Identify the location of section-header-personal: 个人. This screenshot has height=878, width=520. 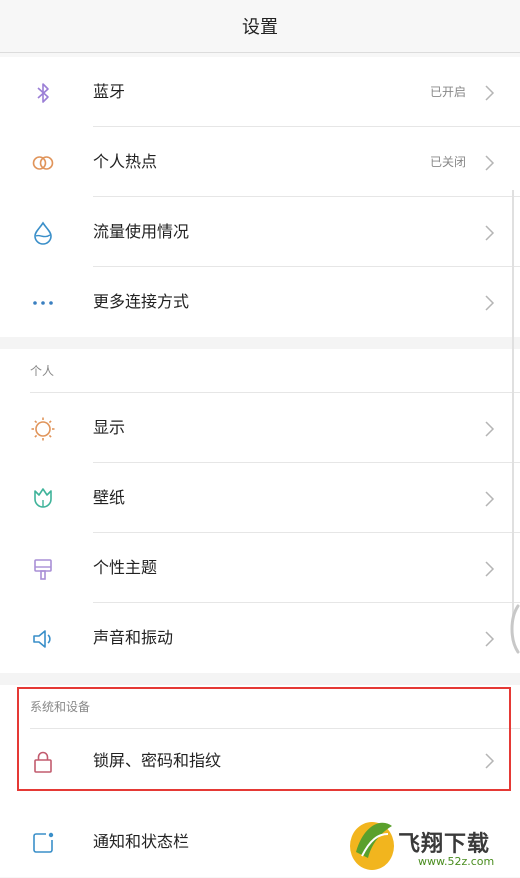
(260, 371).